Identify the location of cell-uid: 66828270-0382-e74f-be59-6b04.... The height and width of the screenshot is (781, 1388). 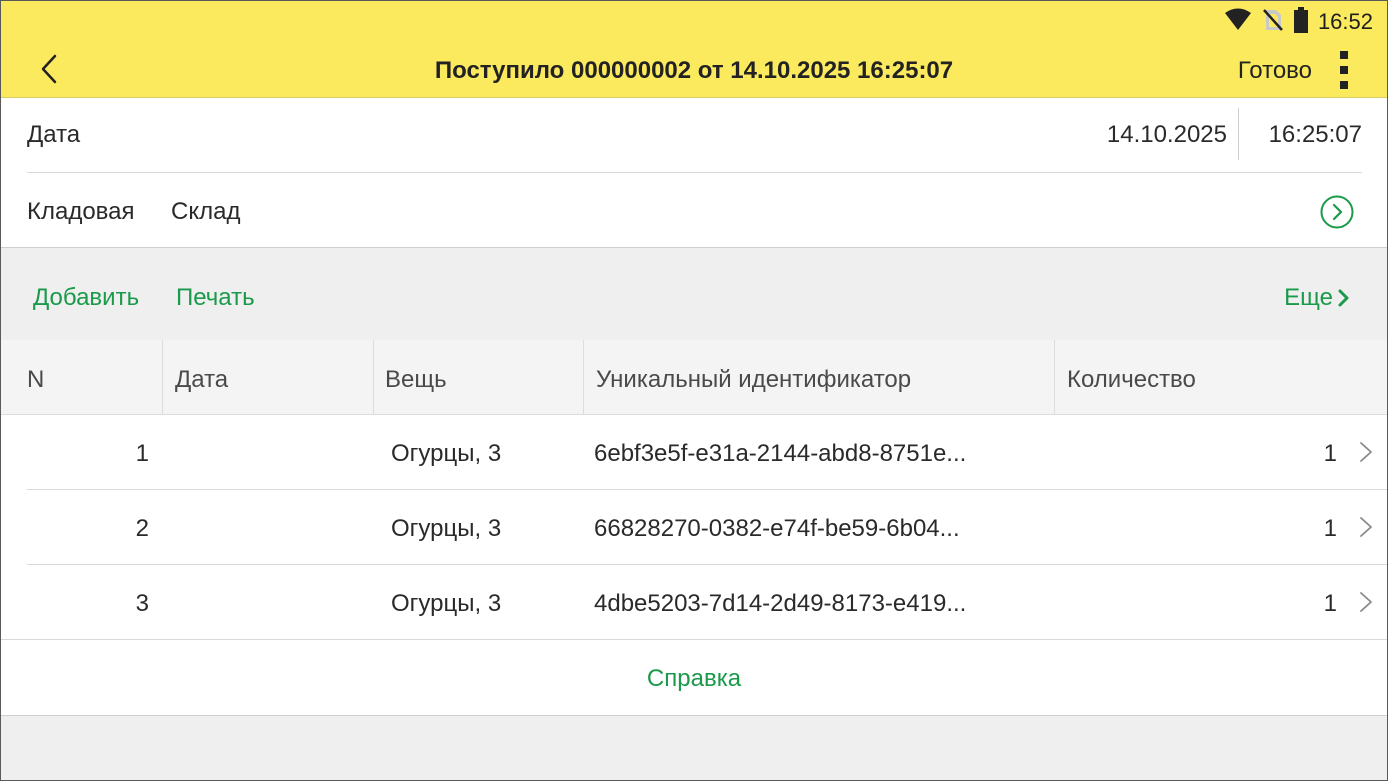
(777, 528).